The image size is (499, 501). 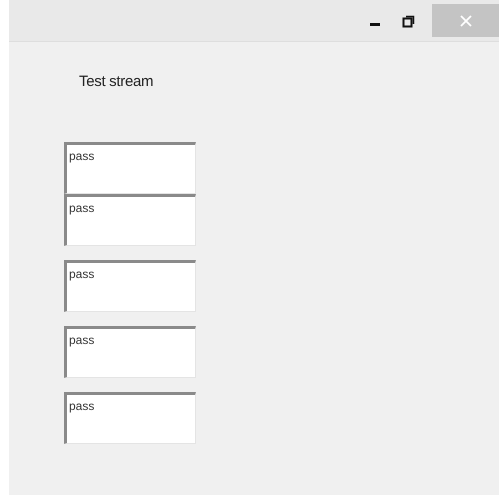 What do you see at coordinates (409, 21) in the screenshot?
I see `restore-icon` at bounding box center [409, 21].